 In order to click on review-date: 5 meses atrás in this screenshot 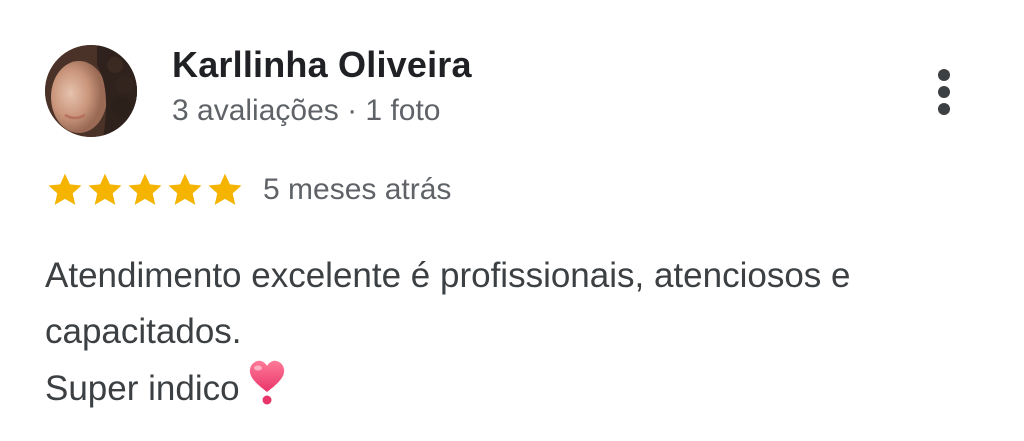, I will do `click(357, 189)`.